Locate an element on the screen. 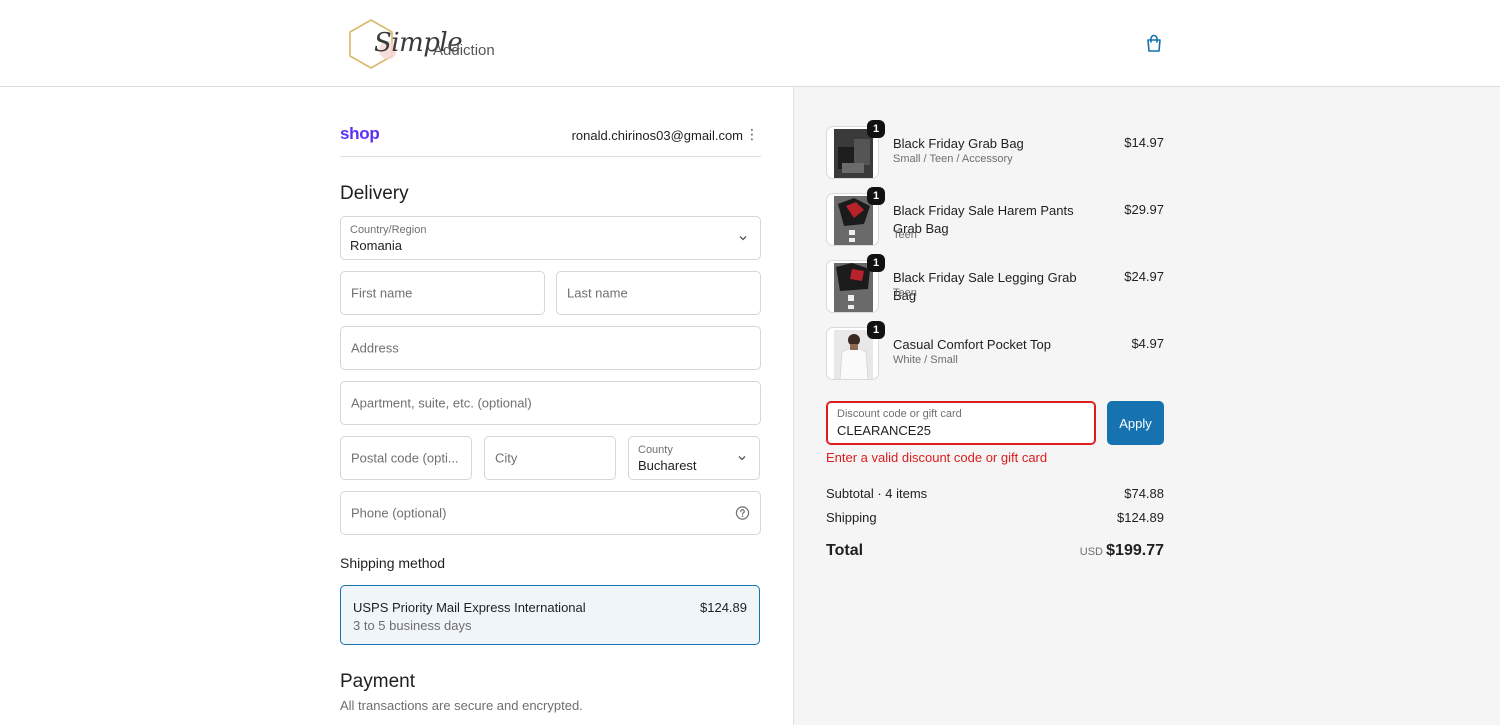 This screenshot has height=725, width=1500. account-email: ronald.chirinos03@gmail.com is located at coordinates (657, 135).